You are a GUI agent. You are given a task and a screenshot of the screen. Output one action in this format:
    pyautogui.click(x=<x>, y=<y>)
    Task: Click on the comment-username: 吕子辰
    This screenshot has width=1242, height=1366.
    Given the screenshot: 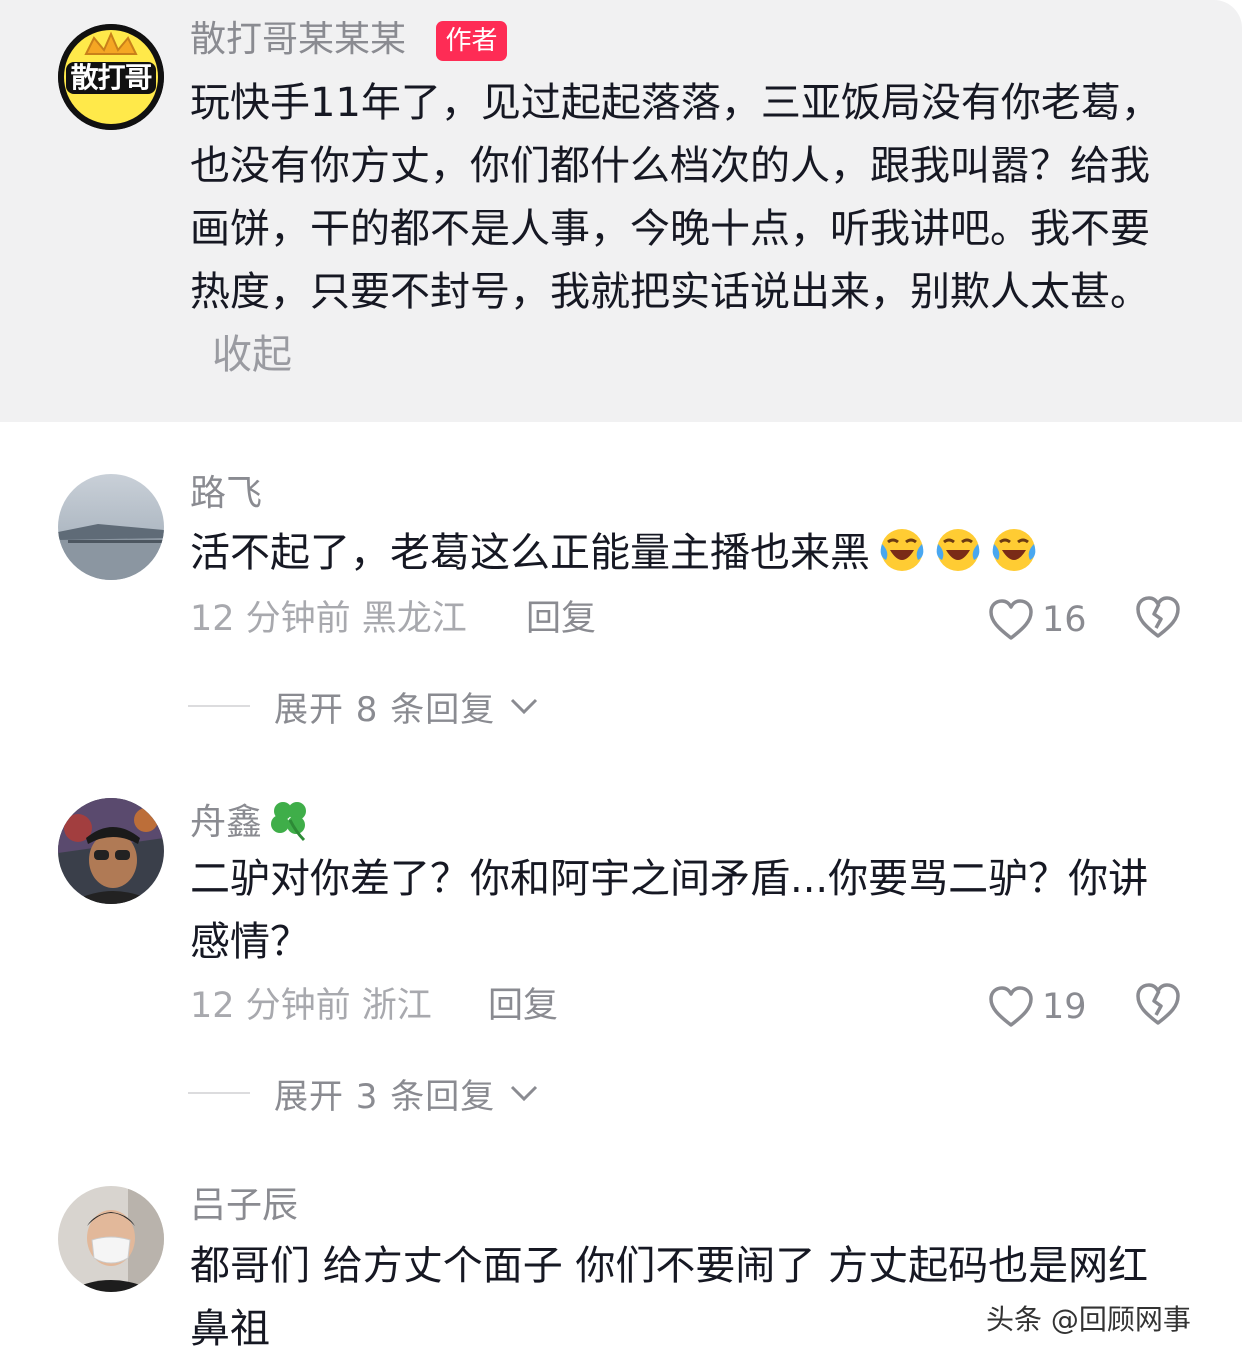 What is the action you would take?
    pyautogui.click(x=244, y=1206)
    